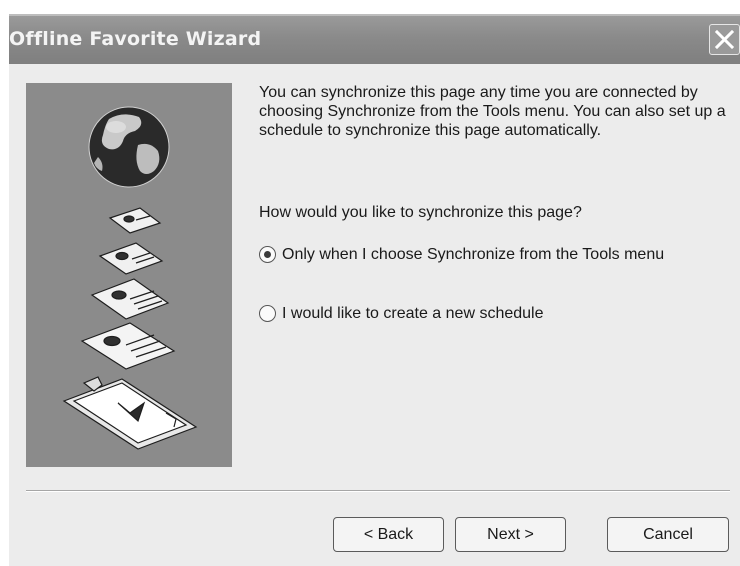  I want to click on title-bar: Offline Favorite Wizard, so click(374, 39).